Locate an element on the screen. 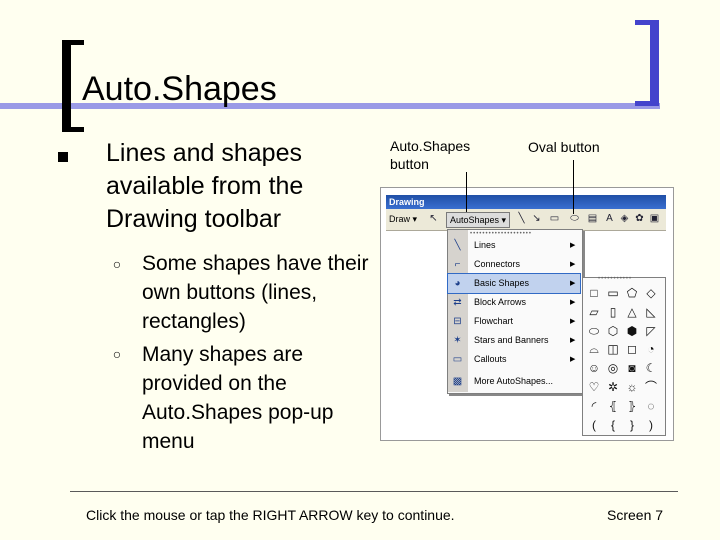 Image resolution: width=720 pixels, height=540 pixels. screen-number: Screen 7 is located at coordinates (635, 515).